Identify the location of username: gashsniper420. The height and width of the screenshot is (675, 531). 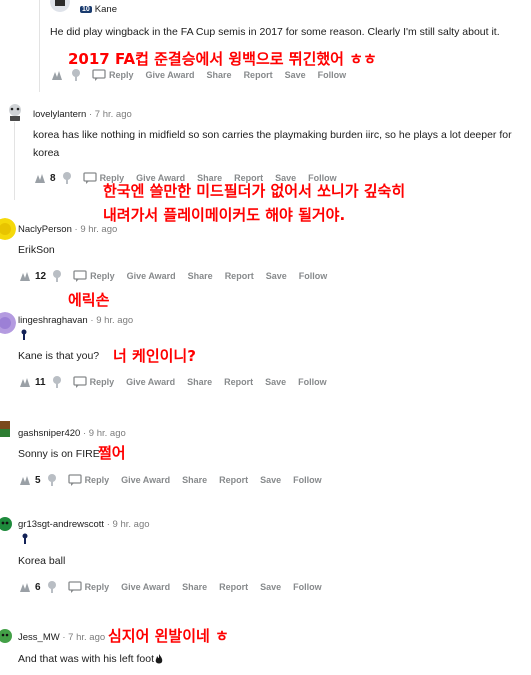
(49, 433).